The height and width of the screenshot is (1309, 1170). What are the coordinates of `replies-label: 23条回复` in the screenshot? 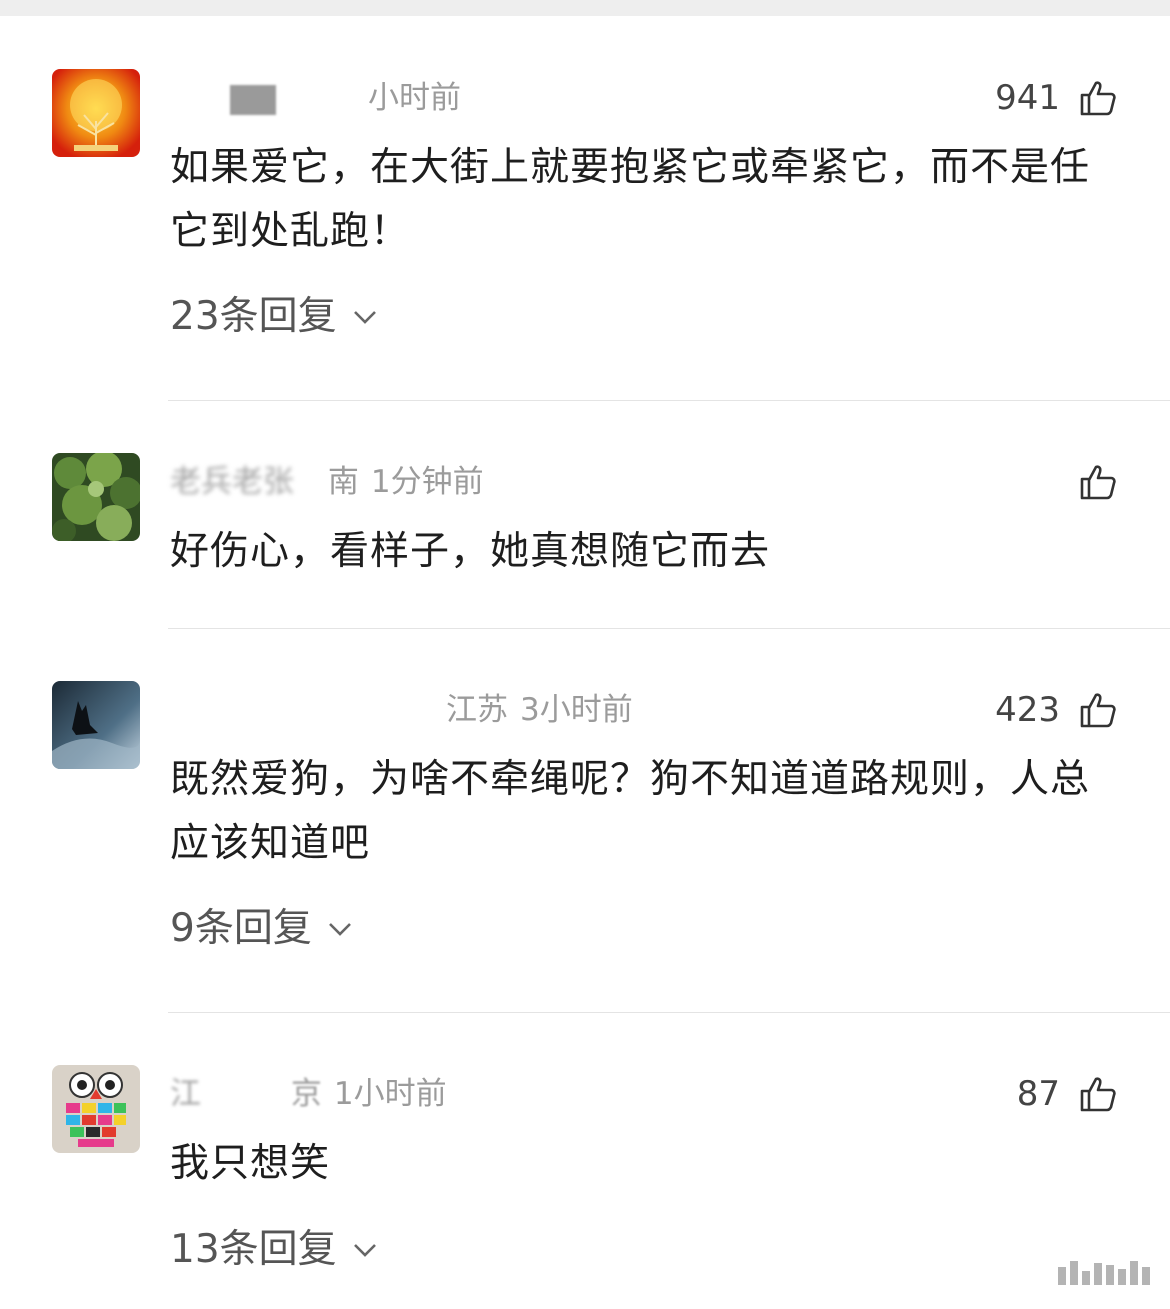 It's located at (253, 316).